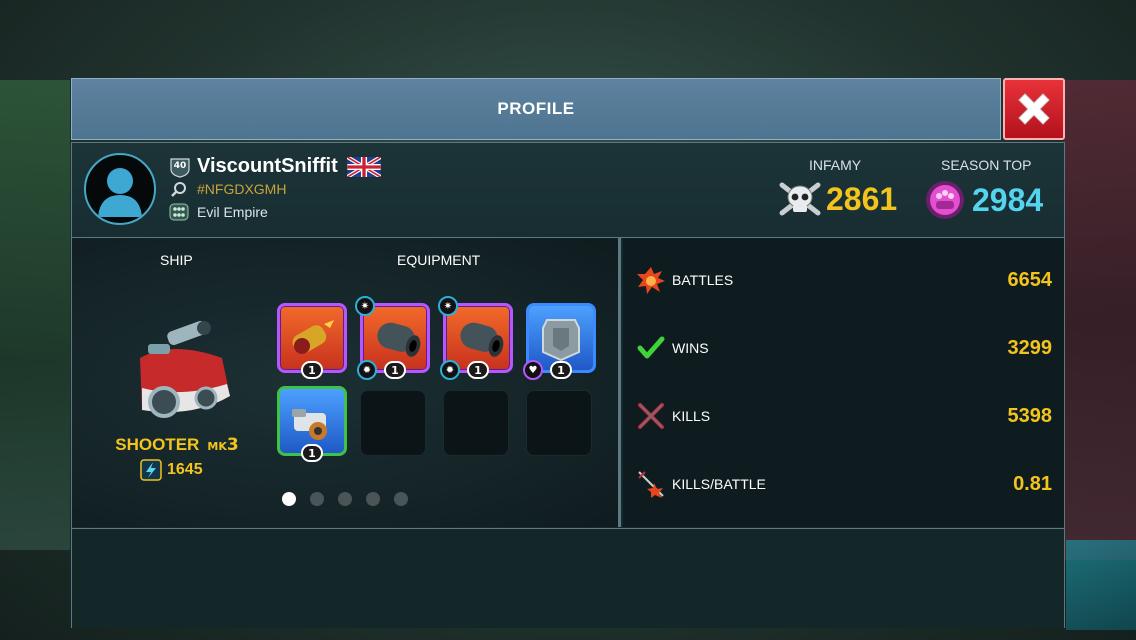  Describe the element at coordinates (843, 484) in the screenshot. I see `stat-row-kills-per-battle: KILLS/BATTLE 0.81` at that location.